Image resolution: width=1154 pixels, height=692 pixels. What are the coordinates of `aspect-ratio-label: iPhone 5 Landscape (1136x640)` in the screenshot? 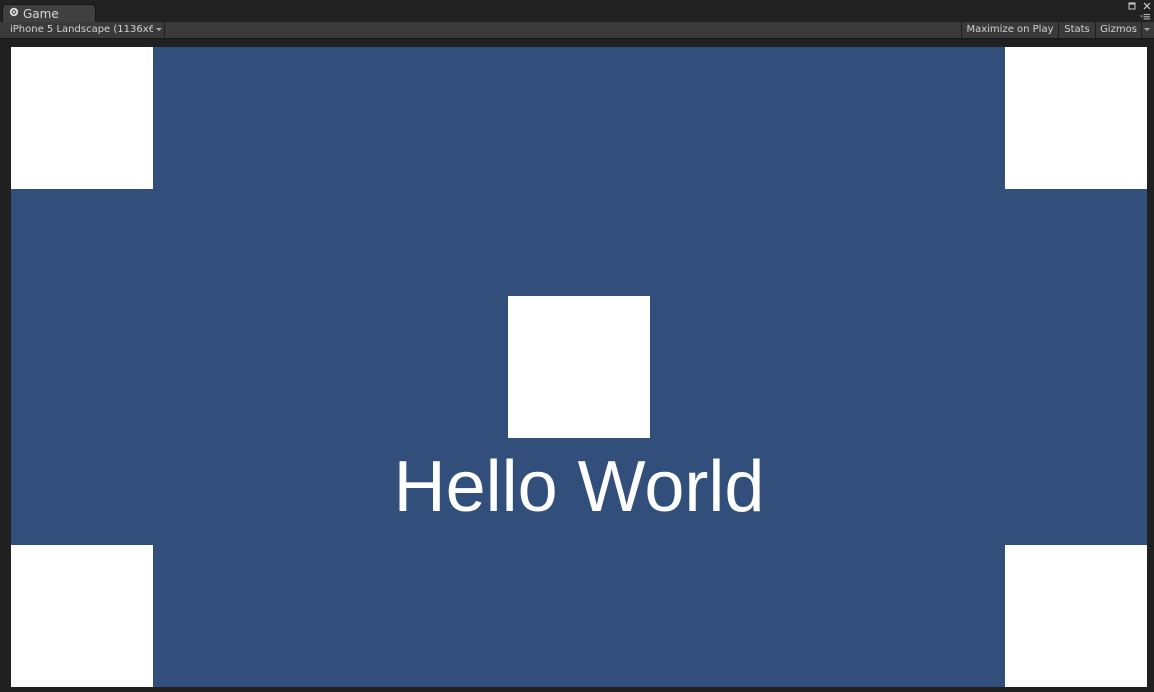 It's located at (81, 29).